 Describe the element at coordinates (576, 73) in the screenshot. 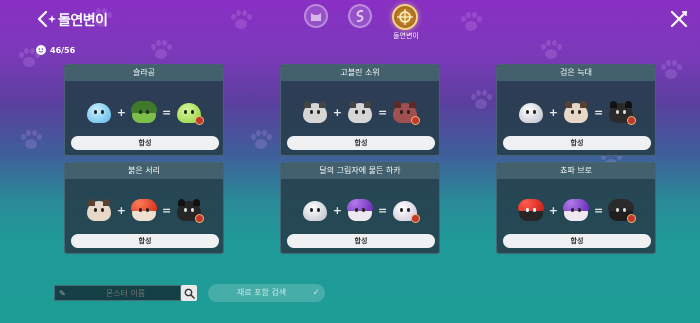

I see `recipe-title: 검은 늑대` at that location.